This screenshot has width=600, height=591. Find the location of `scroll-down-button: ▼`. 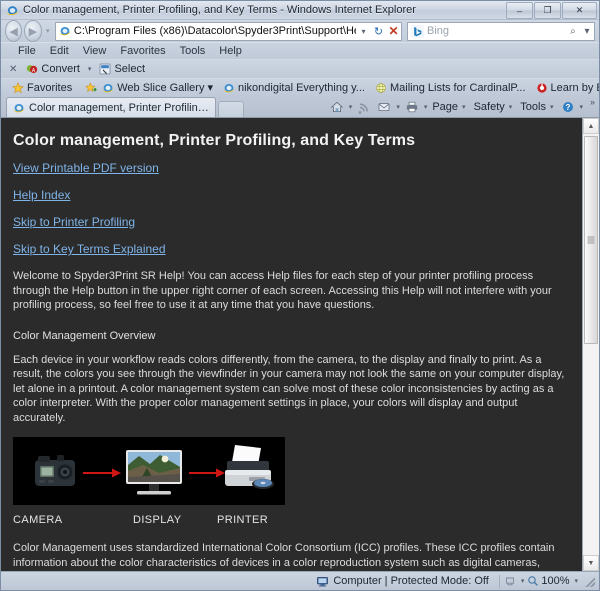

scroll-down-button: ▼ is located at coordinates (591, 563).